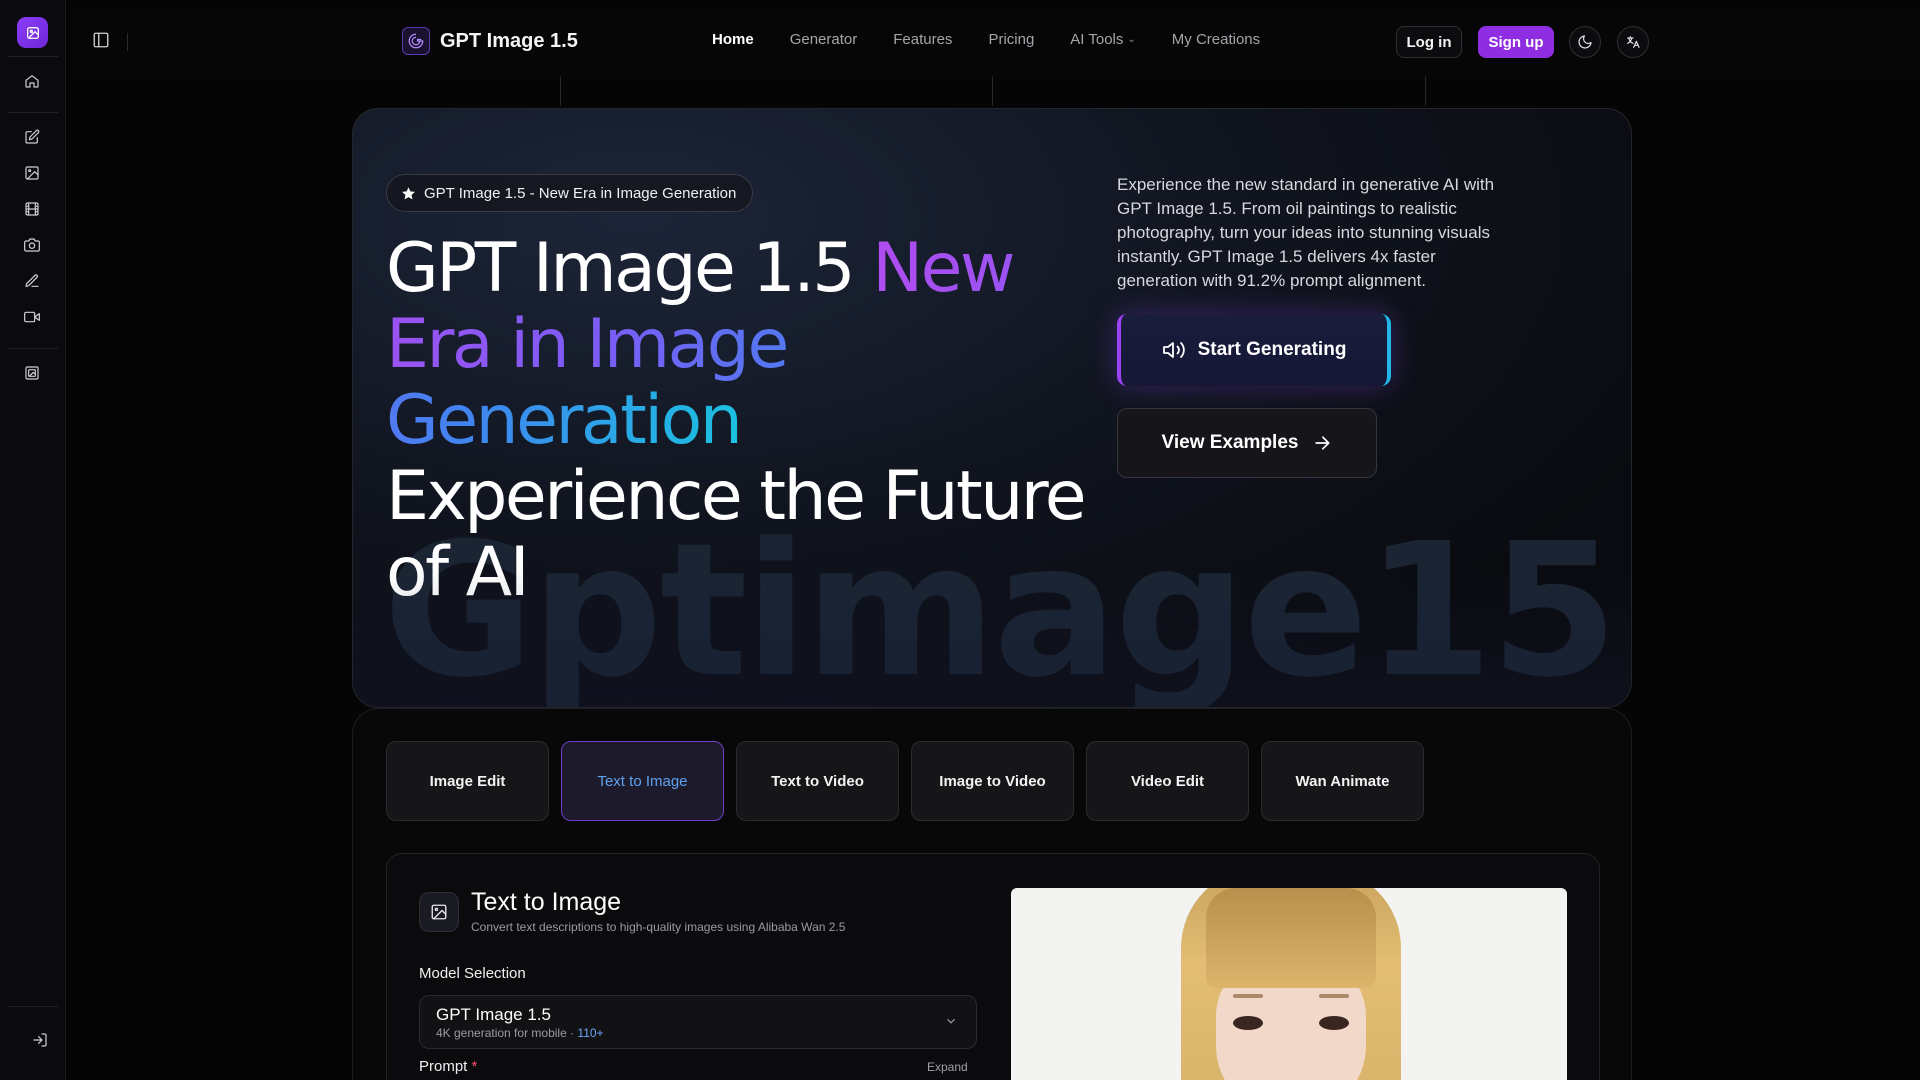 The image size is (1920, 1080). What do you see at coordinates (32, 32) in the screenshot?
I see `app-logo-icon` at bounding box center [32, 32].